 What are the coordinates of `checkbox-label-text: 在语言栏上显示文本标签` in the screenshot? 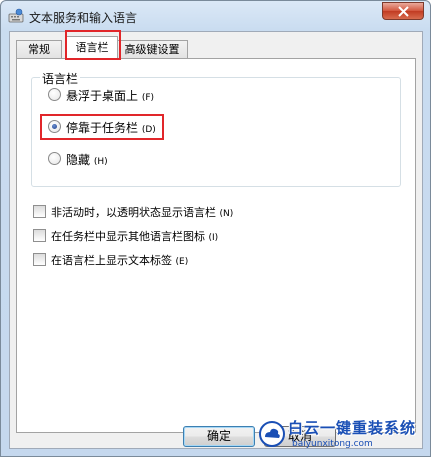 It's located at (111, 260).